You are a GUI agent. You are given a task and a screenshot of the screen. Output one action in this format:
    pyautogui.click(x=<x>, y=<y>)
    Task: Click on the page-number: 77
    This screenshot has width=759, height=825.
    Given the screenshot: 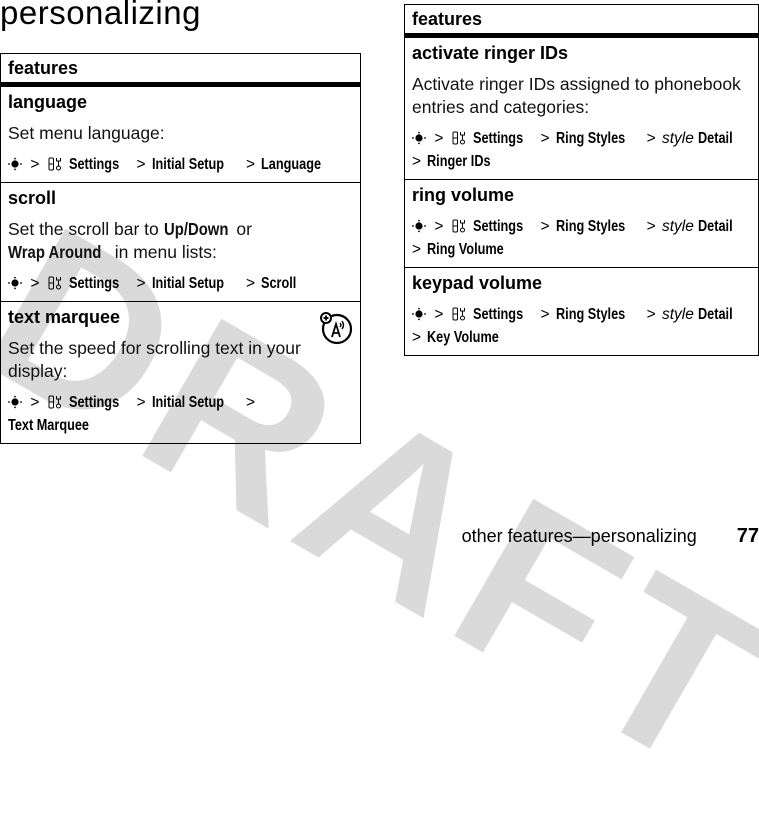 What is the action you would take?
    pyautogui.click(x=747, y=536)
    